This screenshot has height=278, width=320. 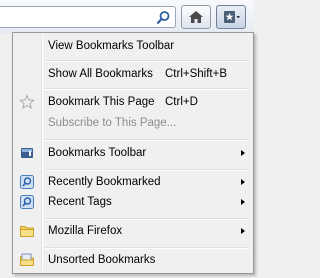 I want to click on bookmarks-star-icon, so click(x=232, y=17).